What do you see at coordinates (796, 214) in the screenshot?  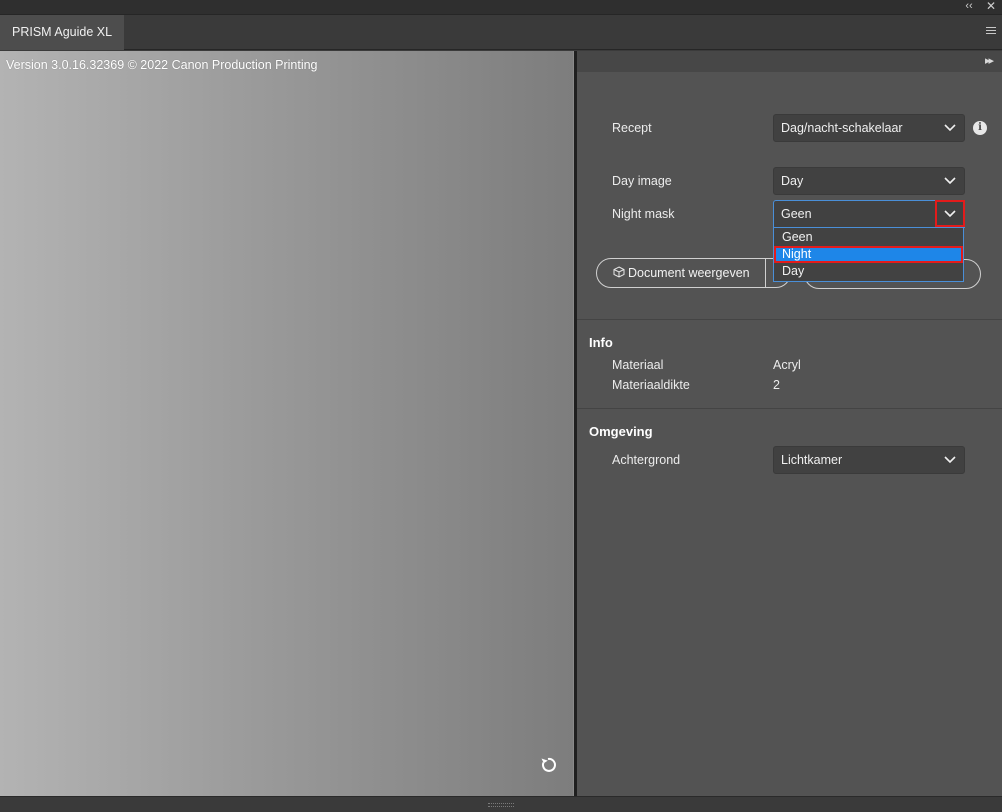 I see `night-mask-select-value: Geen` at bounding box center [796, 214].